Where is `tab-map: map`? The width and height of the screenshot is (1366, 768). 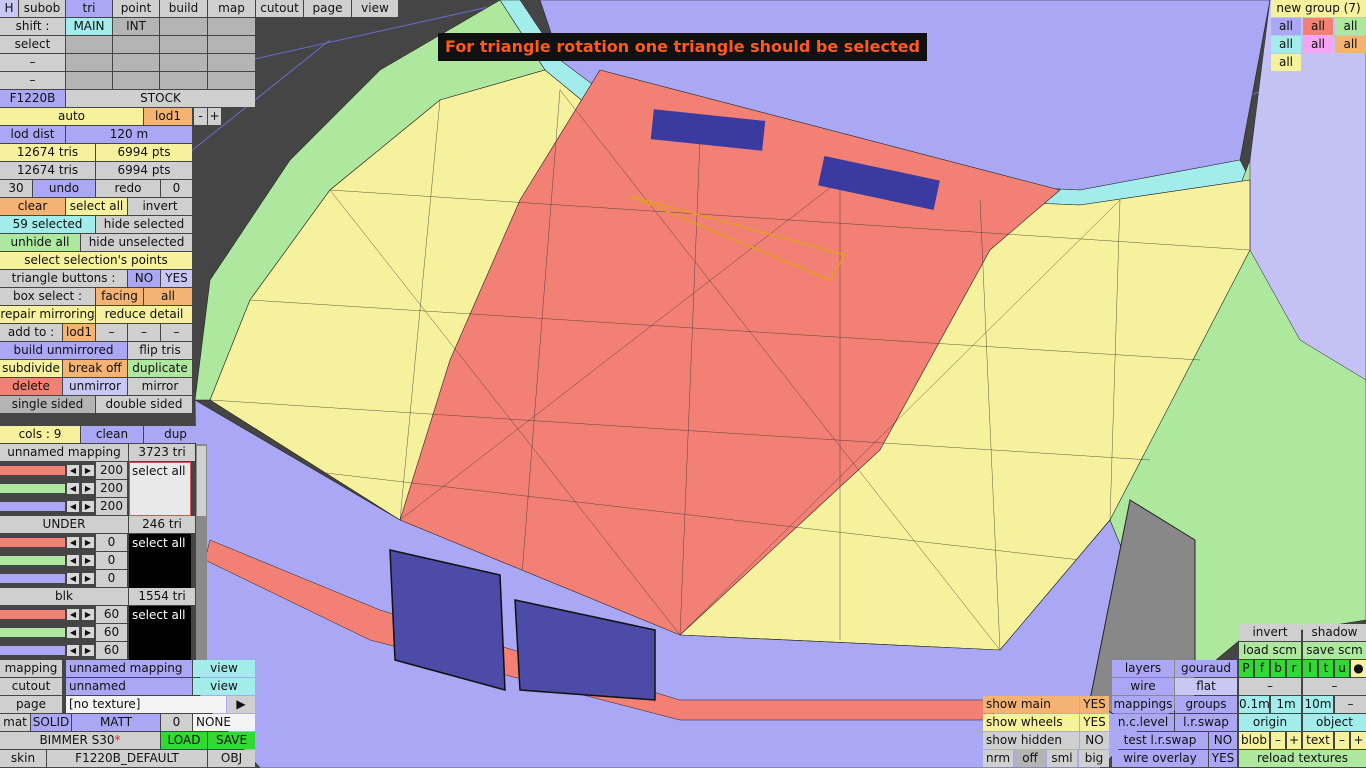
tab-map: map is located at coordinates (231, 8).